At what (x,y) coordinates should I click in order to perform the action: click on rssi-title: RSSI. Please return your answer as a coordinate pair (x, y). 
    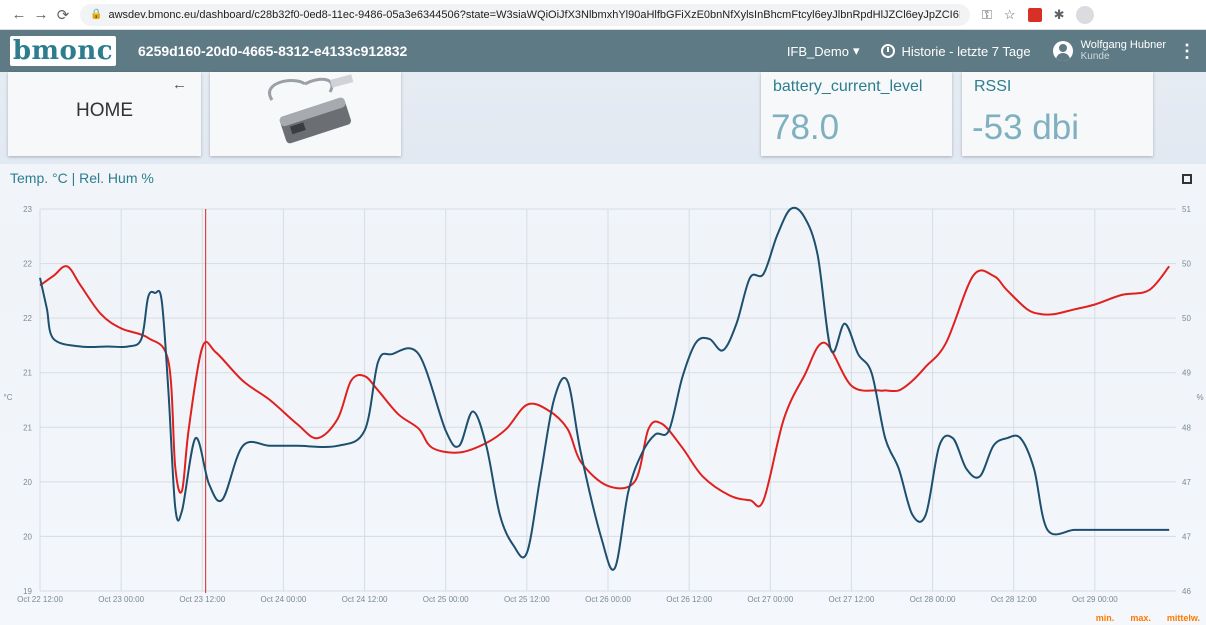
    Looking at the image, I should click on (993, 86).